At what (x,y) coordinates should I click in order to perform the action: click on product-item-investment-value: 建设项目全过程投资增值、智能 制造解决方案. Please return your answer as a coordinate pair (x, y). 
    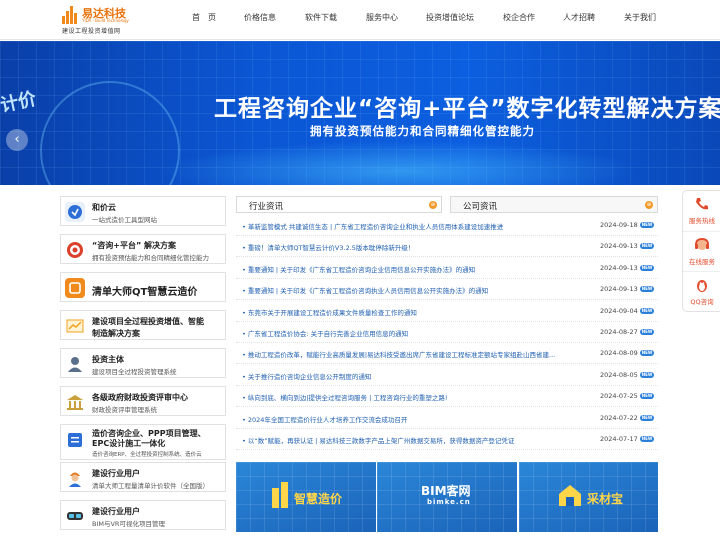
    Looking at the image, I should click on (143, 325).